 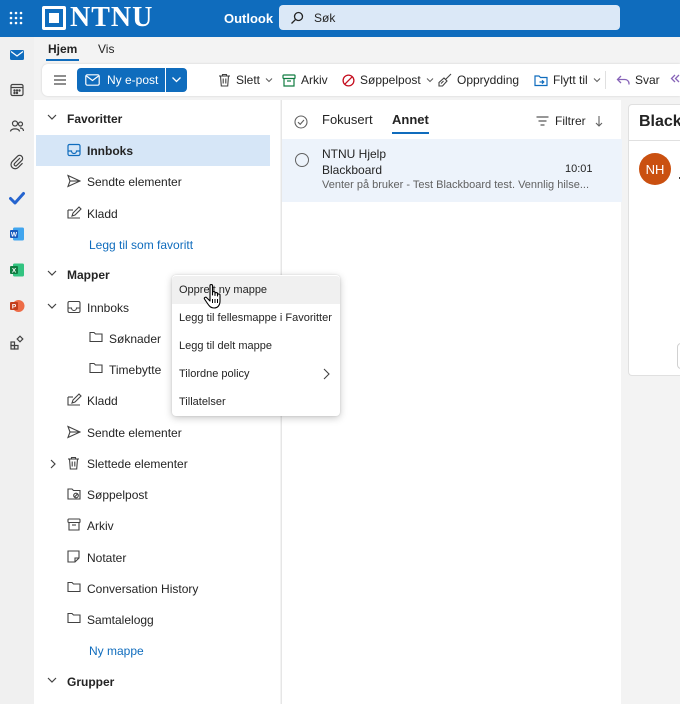 I want to click on reply-label: Svar, so click(x=647, y=80).